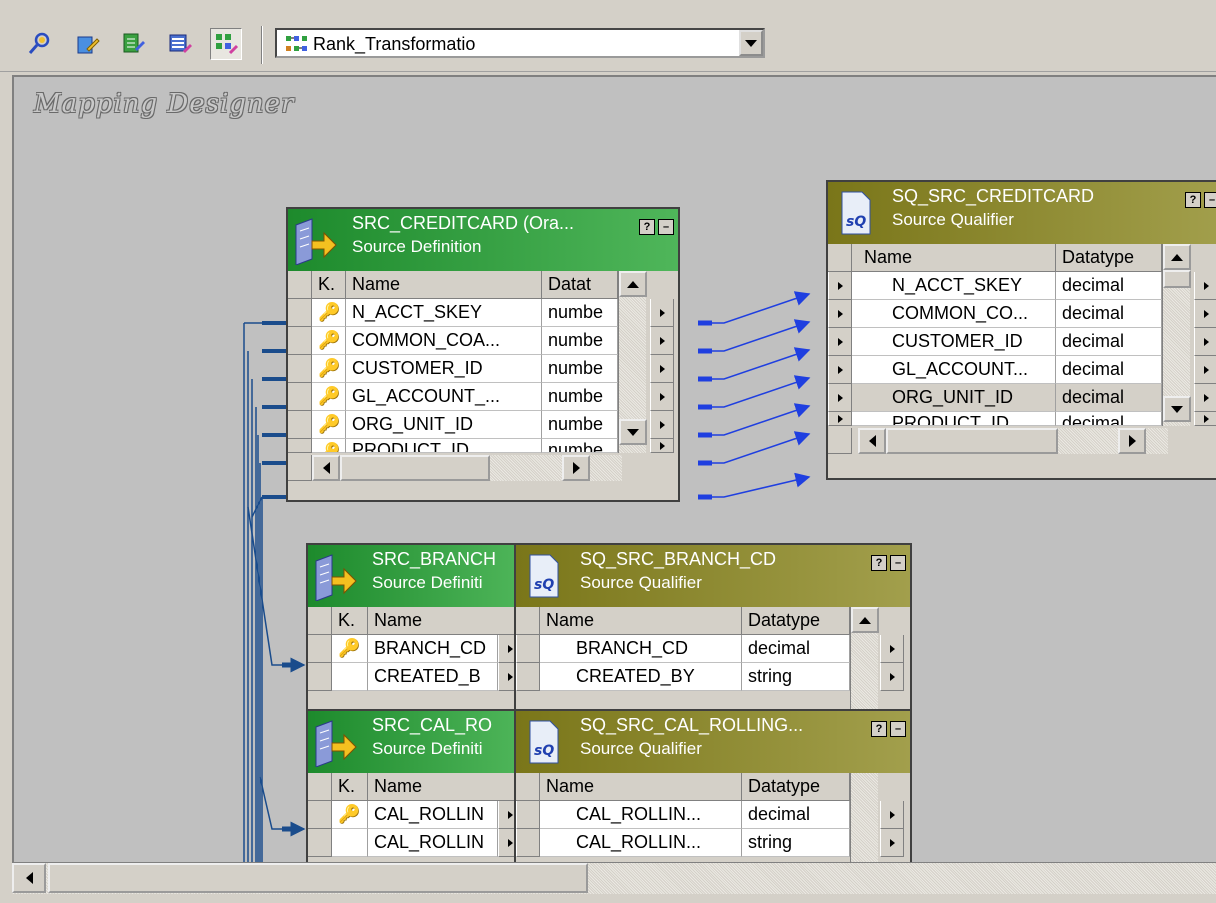 This screenshot has height=903, width=1216. What do you see at coordinates (865, 620) in the screenshot?
I see `scroll-up-icon` at bounding box center [865, 620].